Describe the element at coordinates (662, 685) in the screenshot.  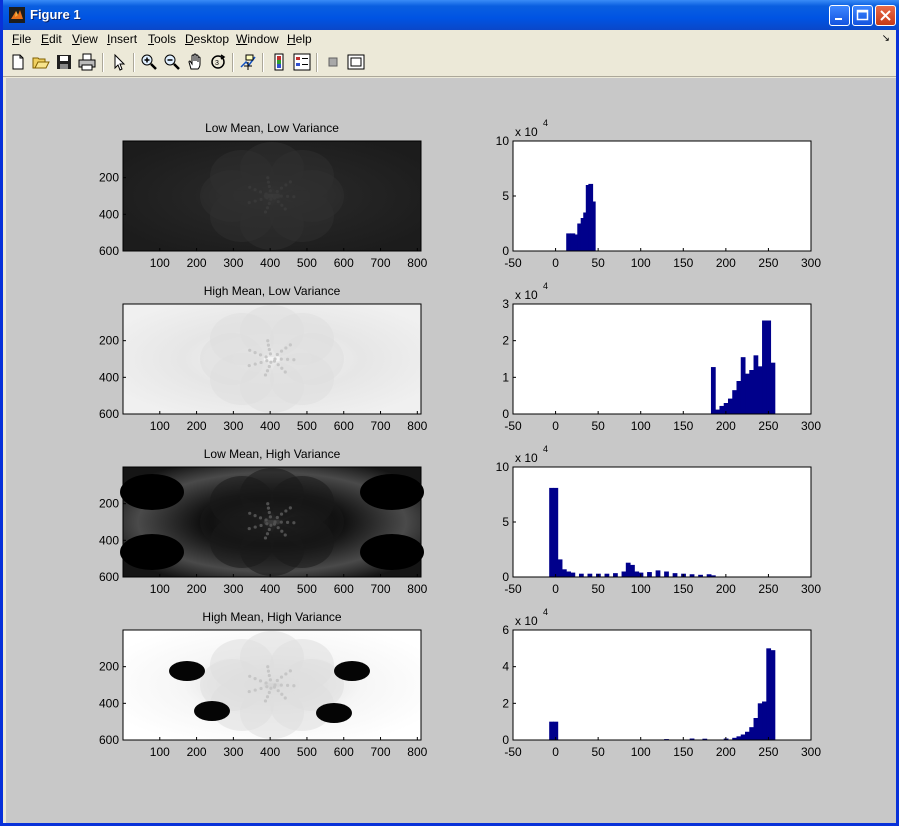
I see `histogram-axes` at that location.